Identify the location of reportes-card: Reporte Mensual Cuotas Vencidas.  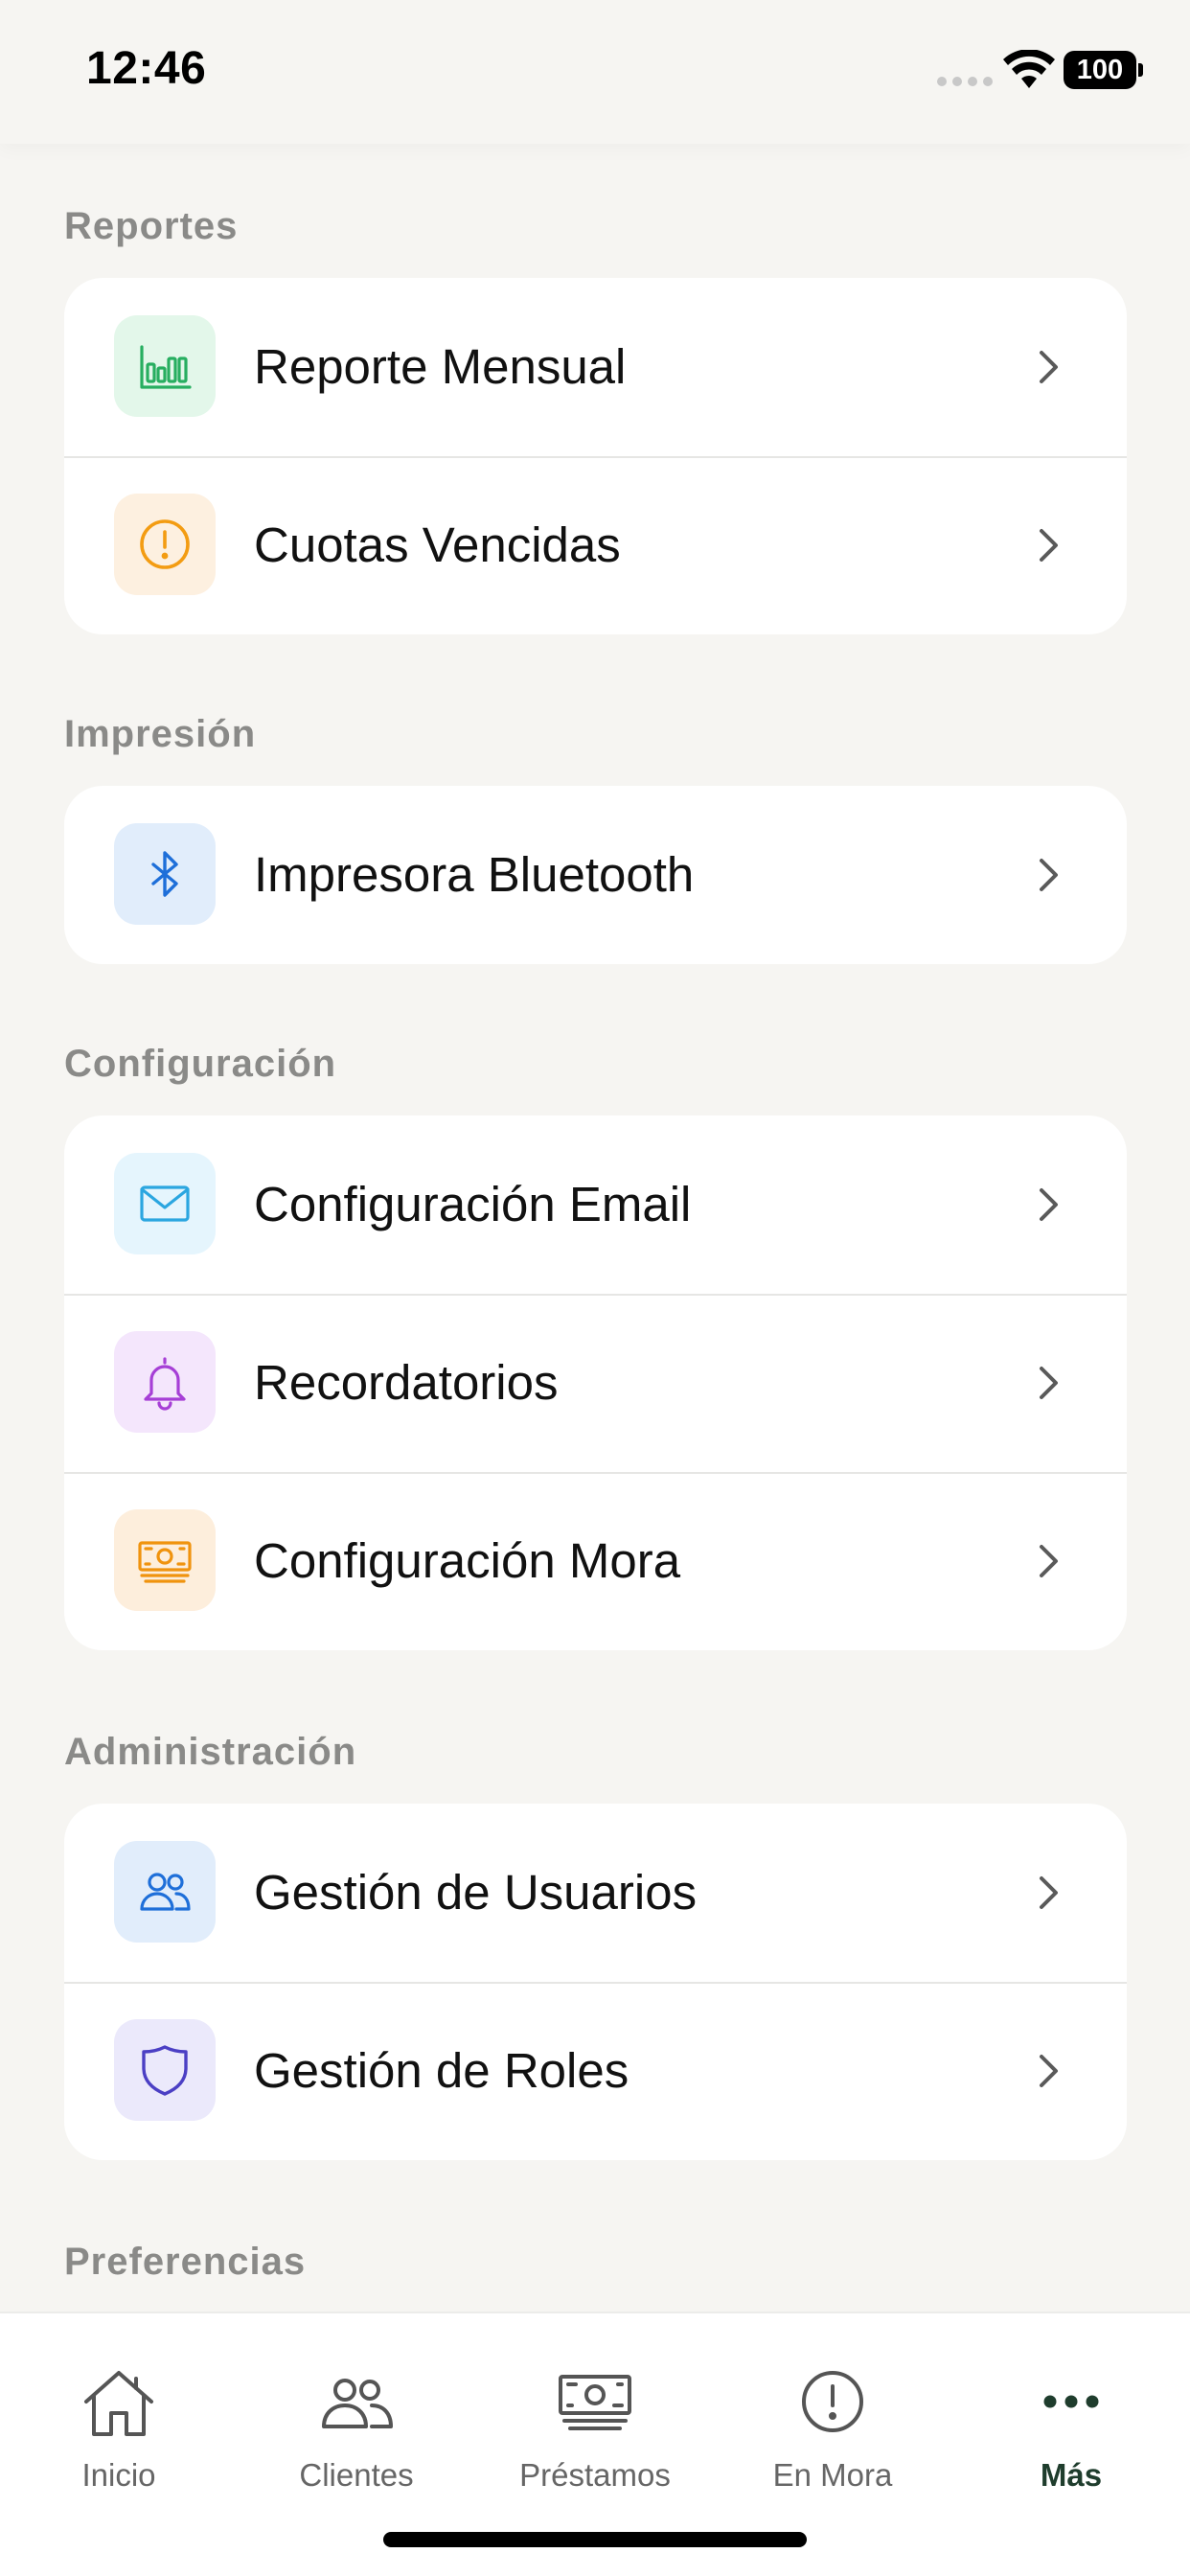
(595, 456).